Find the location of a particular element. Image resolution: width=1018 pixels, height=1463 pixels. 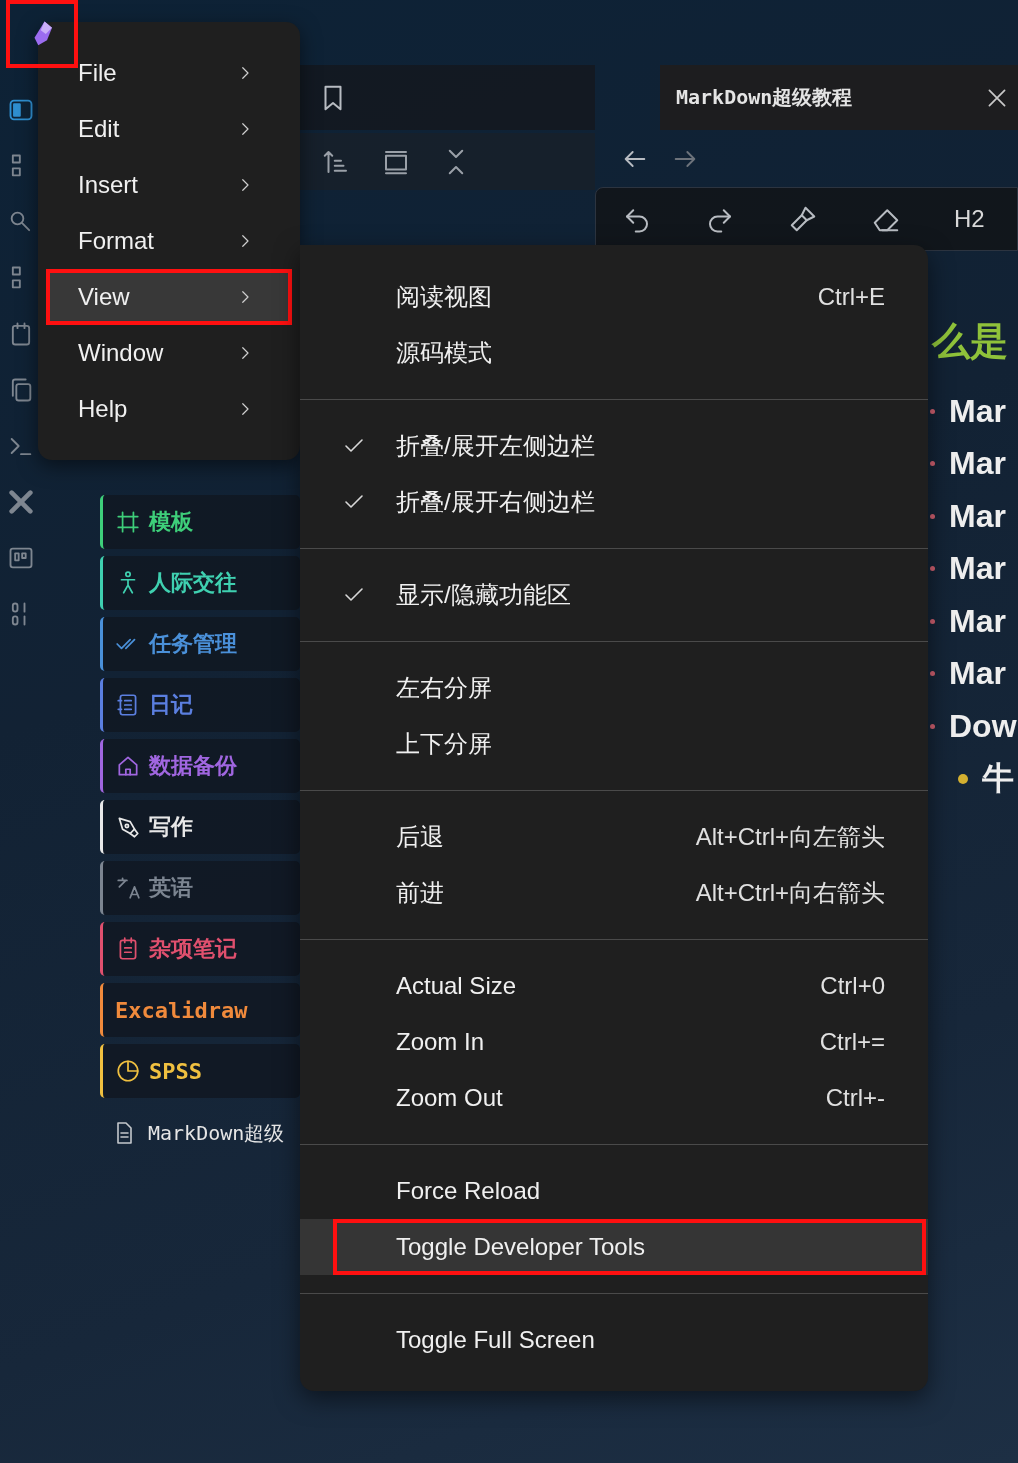

folder-label: 杂项笔记 is located at coordinates (193, 949).